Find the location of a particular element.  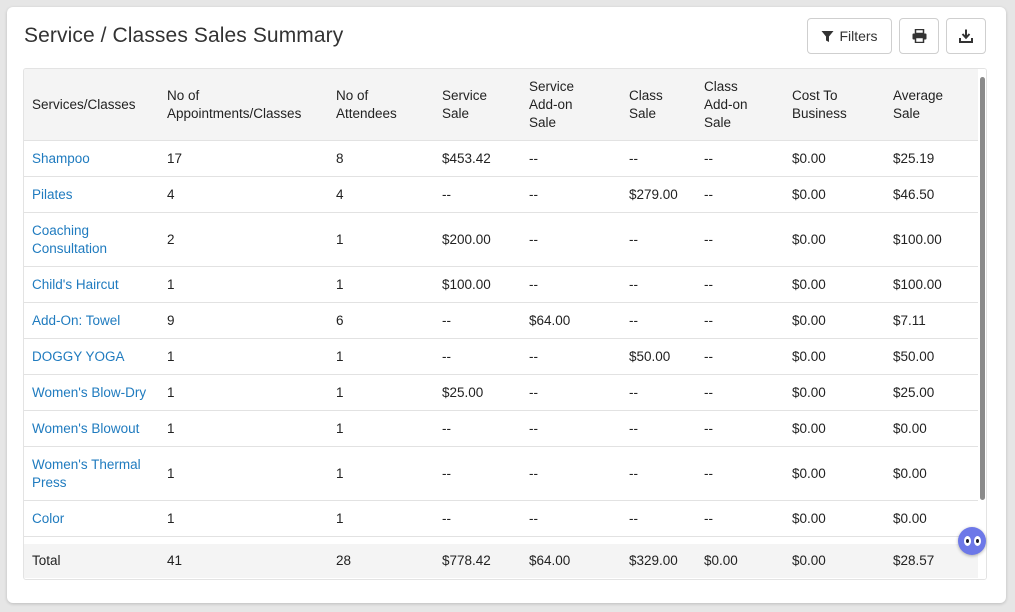

table-cell: $200.00 is located at coordinates (477, 239).